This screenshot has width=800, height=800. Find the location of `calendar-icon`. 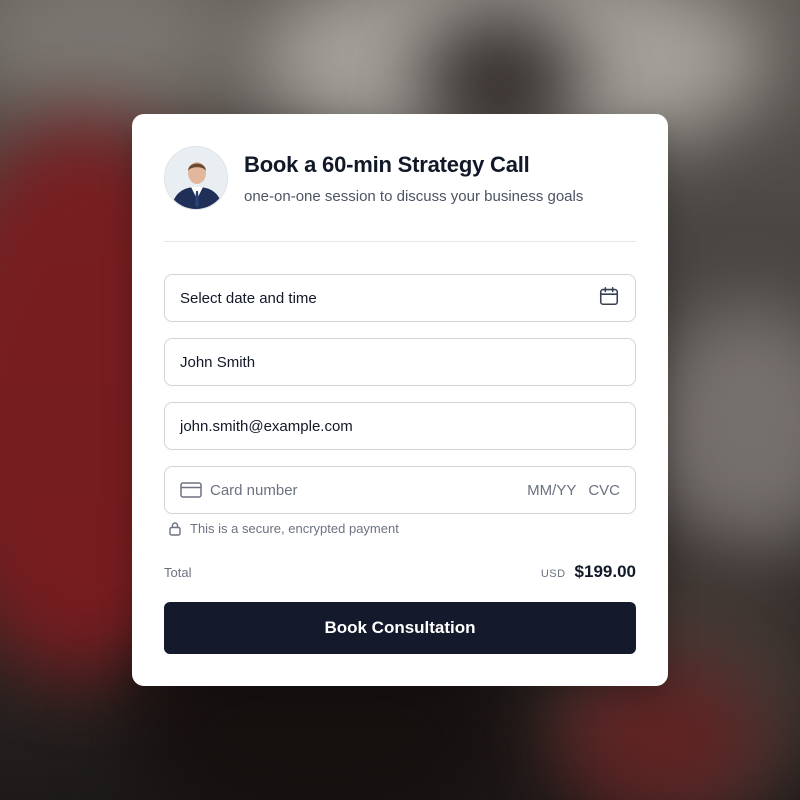

calendar-icon is located at coordinates (609, 298).